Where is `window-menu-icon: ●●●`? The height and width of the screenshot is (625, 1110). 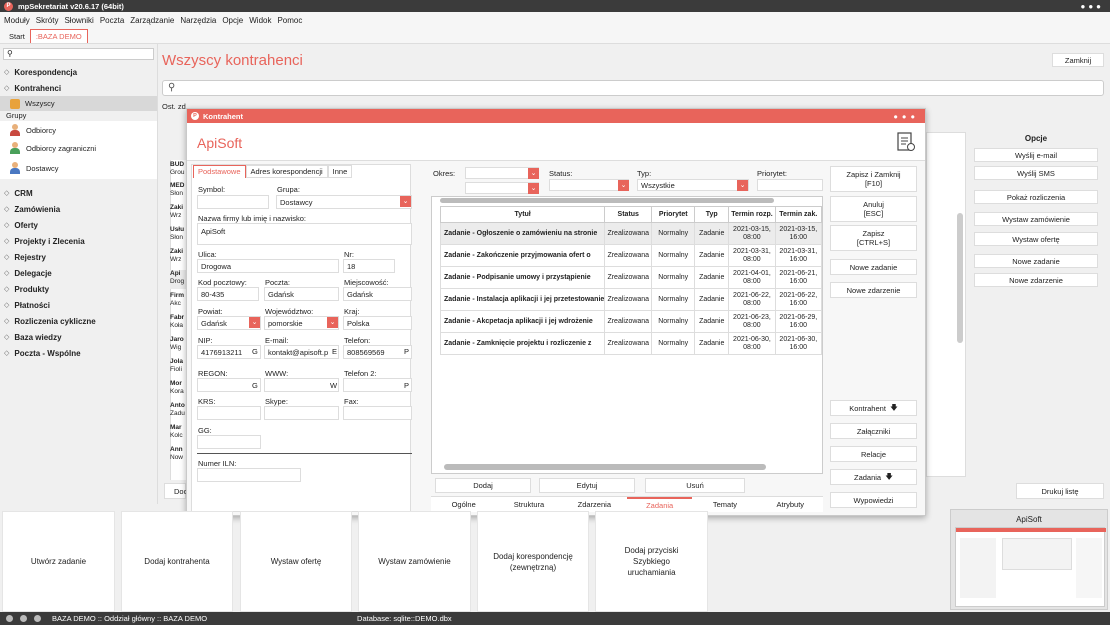 window-menu-icon: ●●● is located at coordinates (1093, 6).